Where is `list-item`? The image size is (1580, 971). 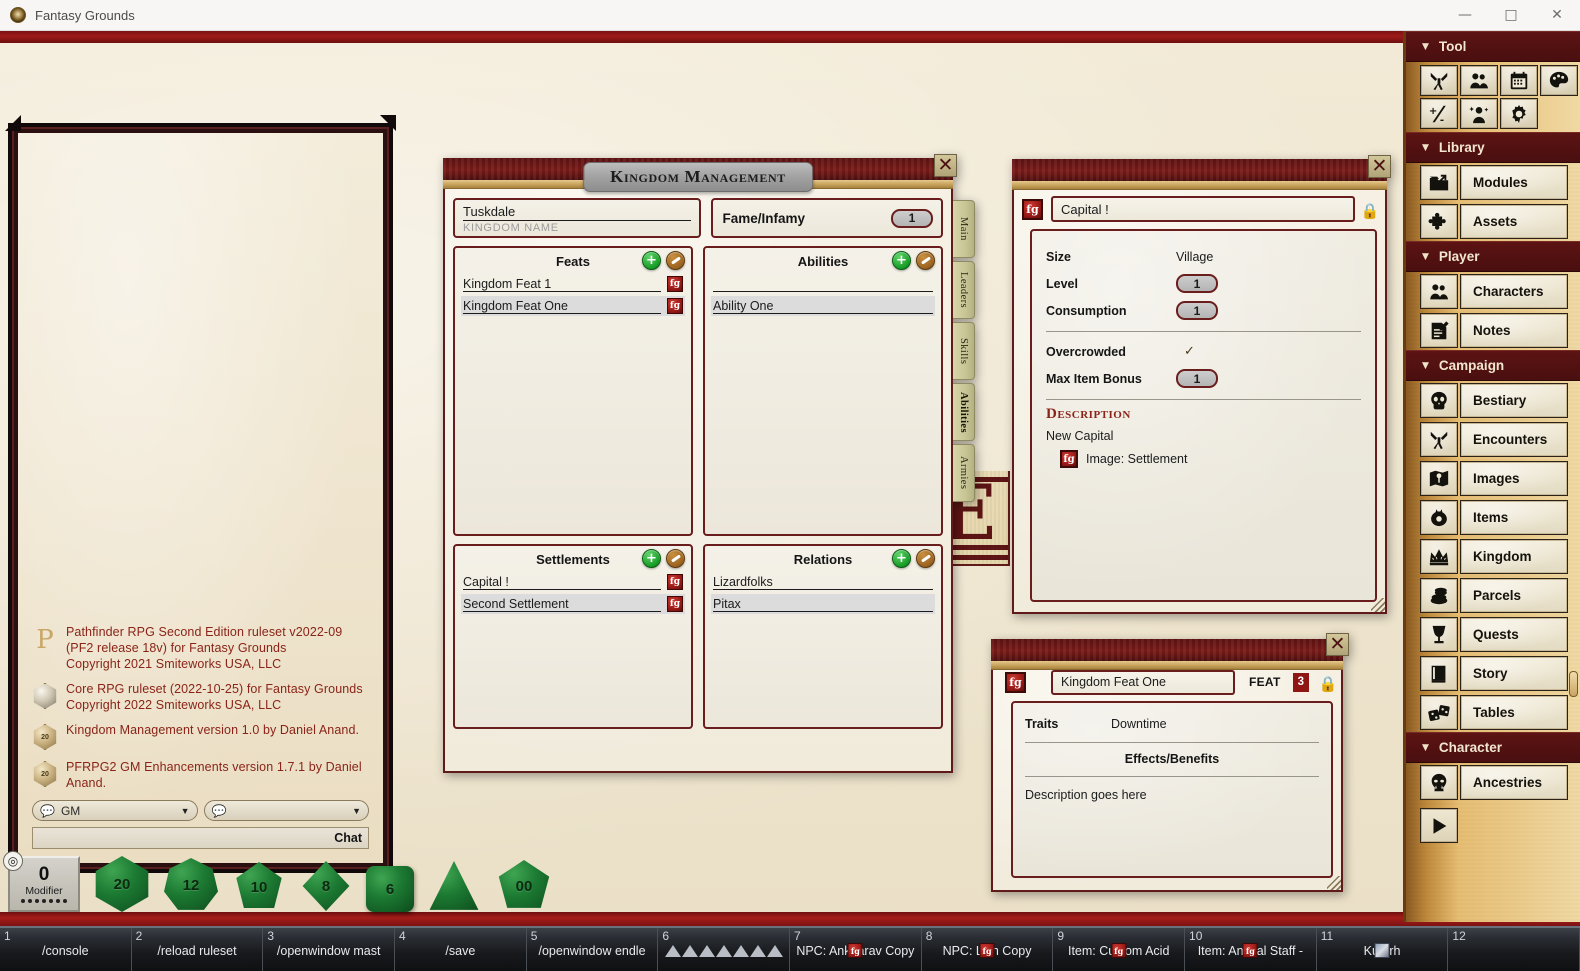 list-item is located at coordinates (823, 284).